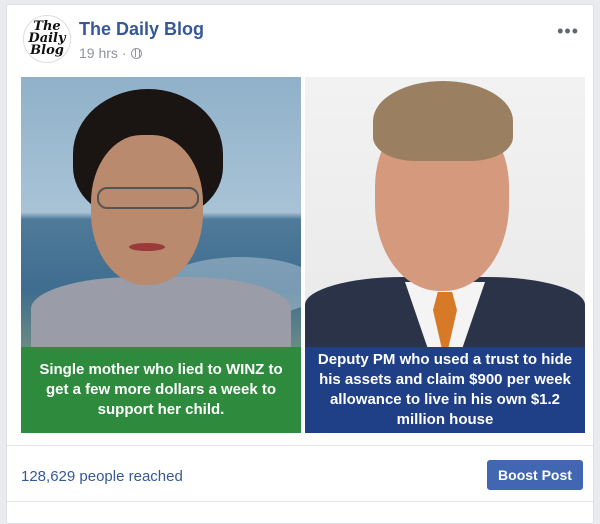  I want to click on boost-post-button: Boost Post, so click(535, 475).